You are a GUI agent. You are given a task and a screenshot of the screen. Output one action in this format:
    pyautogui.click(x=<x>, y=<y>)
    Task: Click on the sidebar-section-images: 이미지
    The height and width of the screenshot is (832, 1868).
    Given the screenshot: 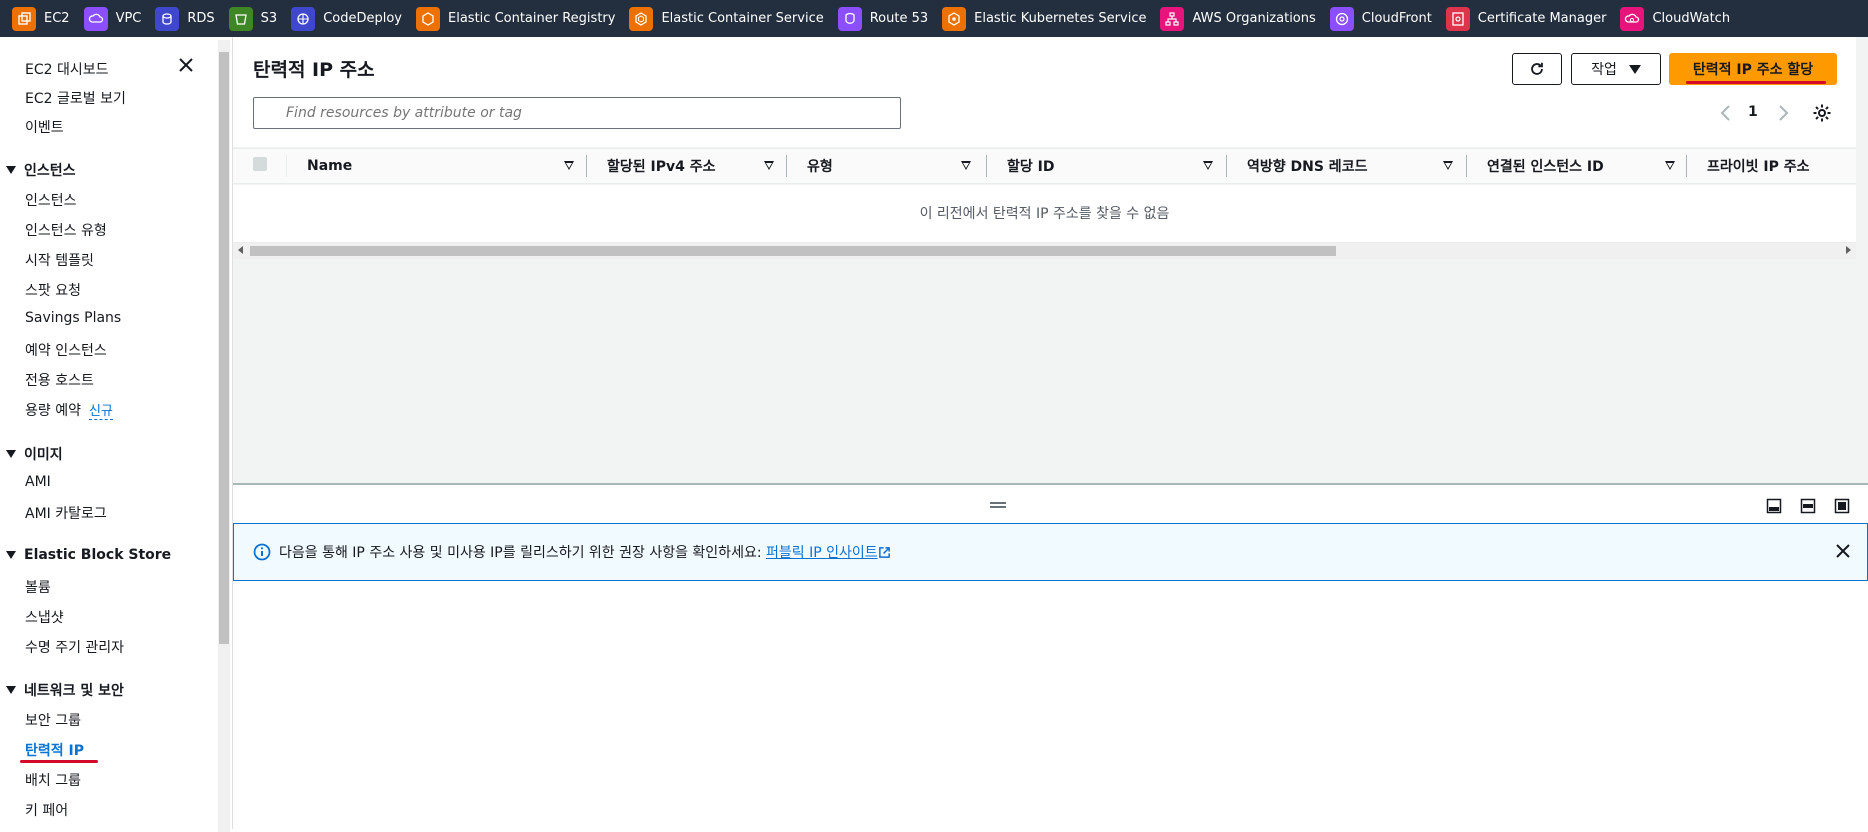 What is the action you would take?
    pyautogui.click(x=34, y=454)
    